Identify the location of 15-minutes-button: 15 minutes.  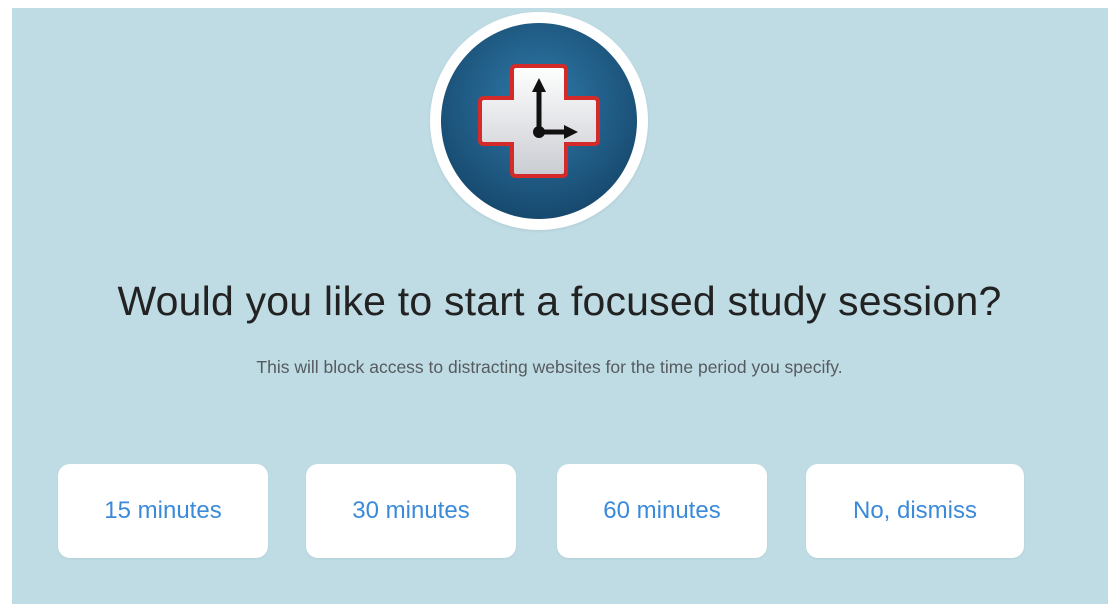
(163, 511).